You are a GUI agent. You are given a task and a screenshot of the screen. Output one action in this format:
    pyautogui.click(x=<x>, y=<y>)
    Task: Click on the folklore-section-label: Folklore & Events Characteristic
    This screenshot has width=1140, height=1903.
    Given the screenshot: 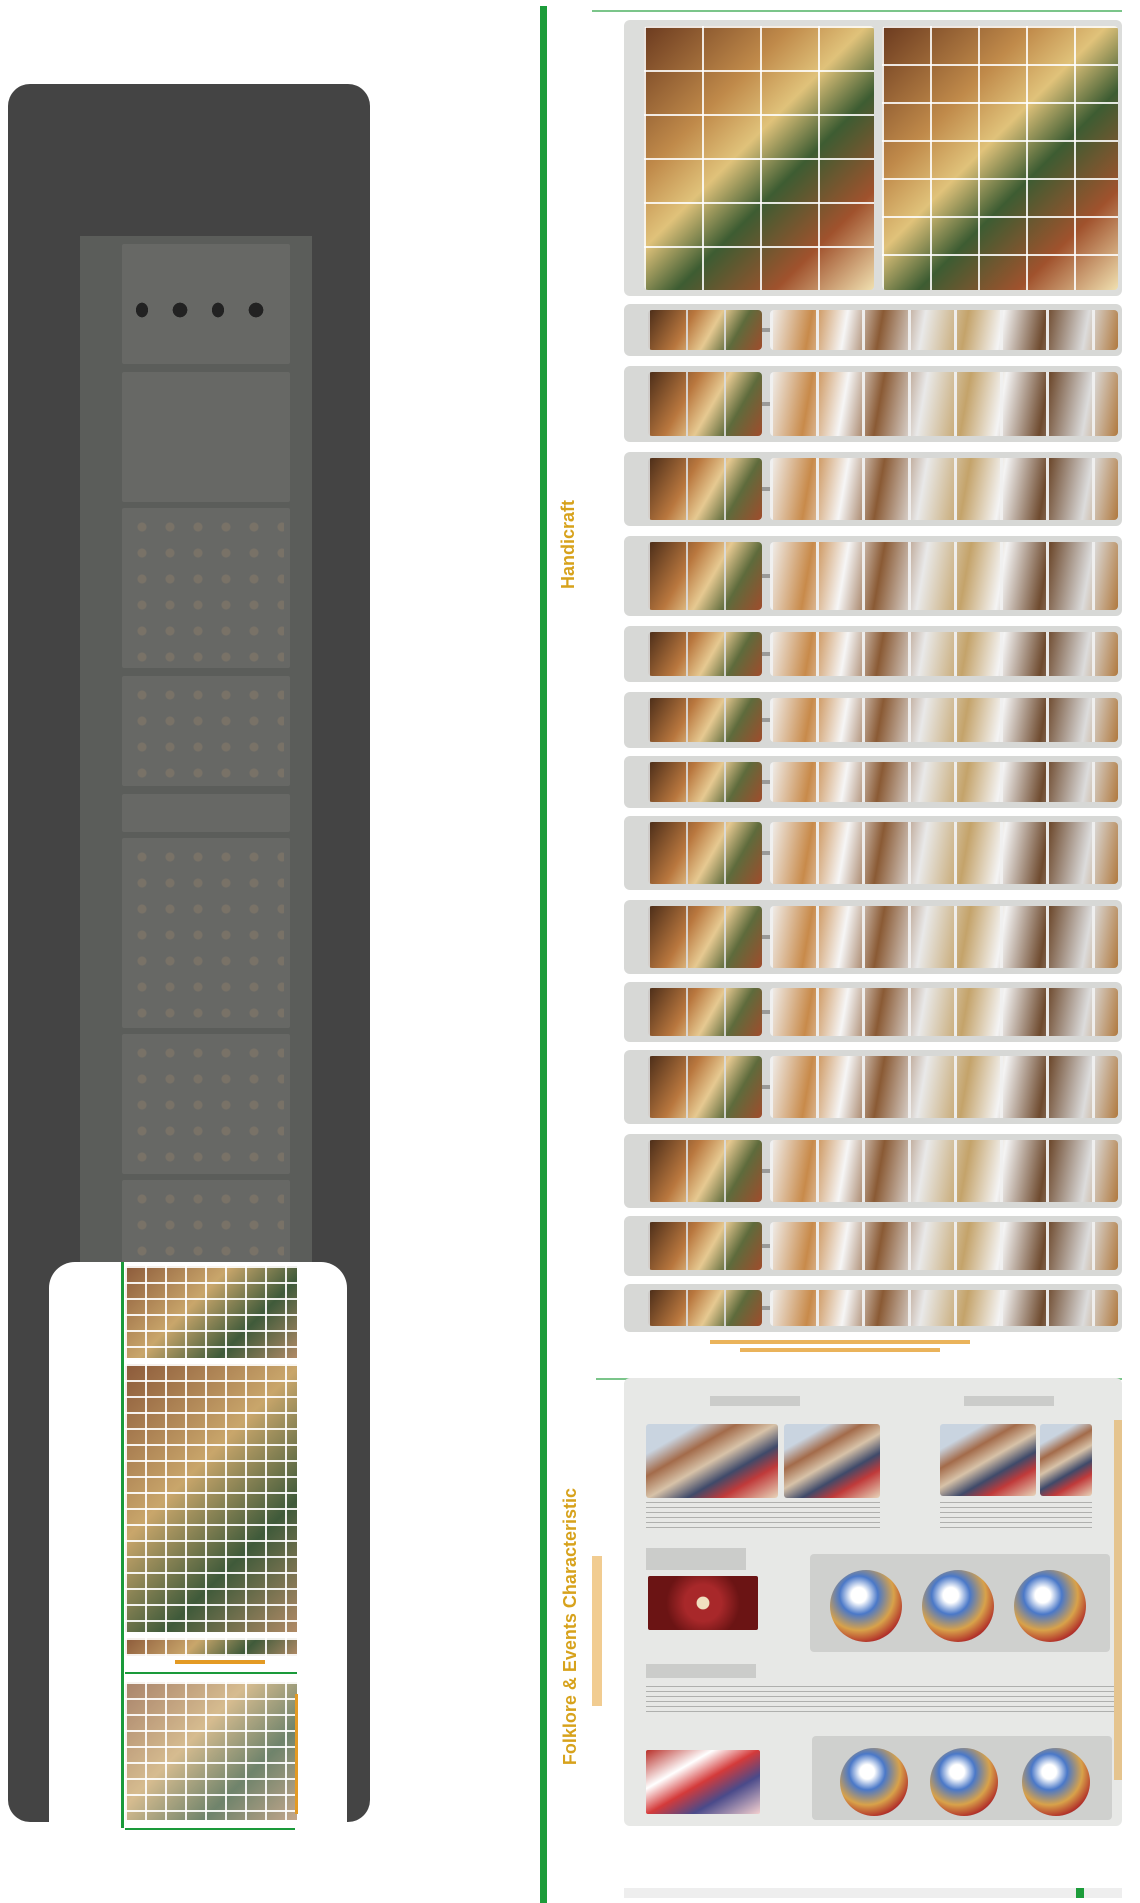 What is the action you would take?
    pyautogui.click(x=570, y=1627)
    